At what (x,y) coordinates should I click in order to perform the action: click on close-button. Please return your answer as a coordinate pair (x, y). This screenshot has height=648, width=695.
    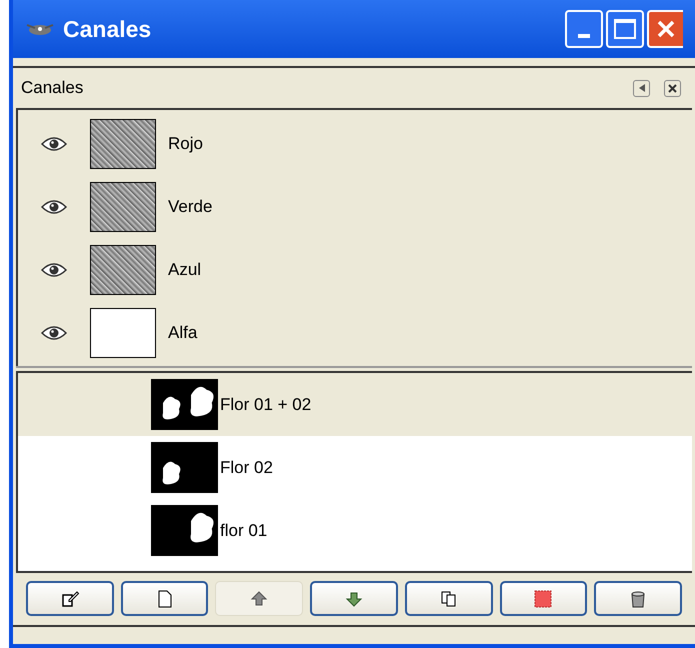
    Looking at the image, I should click on (665, 29).